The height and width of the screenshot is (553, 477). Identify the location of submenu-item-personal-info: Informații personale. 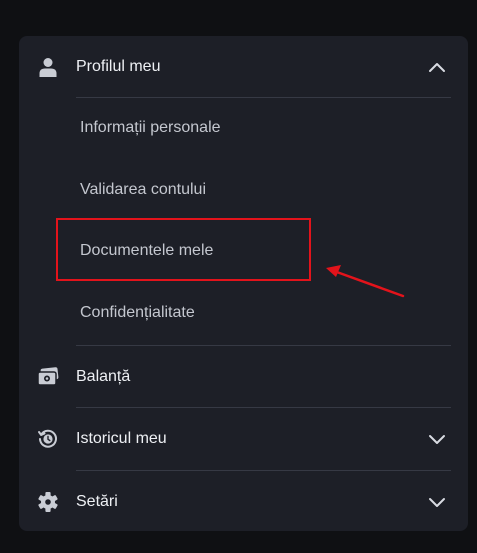
(150, 128).